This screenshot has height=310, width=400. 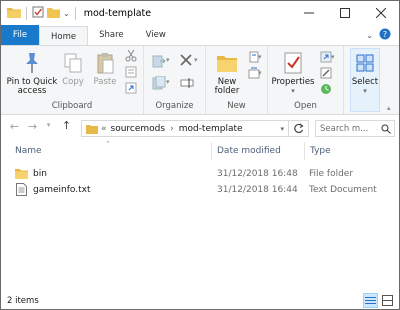 What do you see at coordinates (64, 36) in the screenshot?
I see `tab-home: Home` at bounding box center [64, 36].